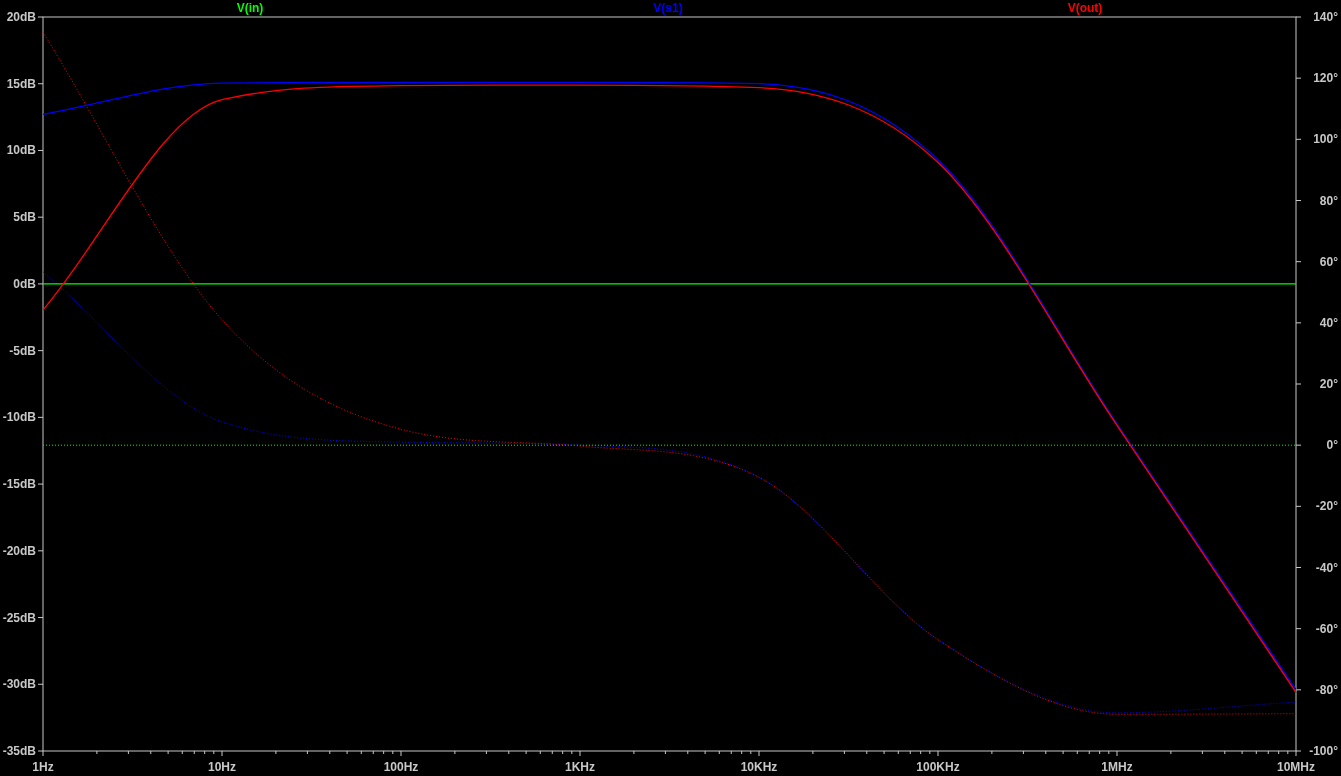  I want to click on axis-tick-label: 80°, so click(1328, 200).